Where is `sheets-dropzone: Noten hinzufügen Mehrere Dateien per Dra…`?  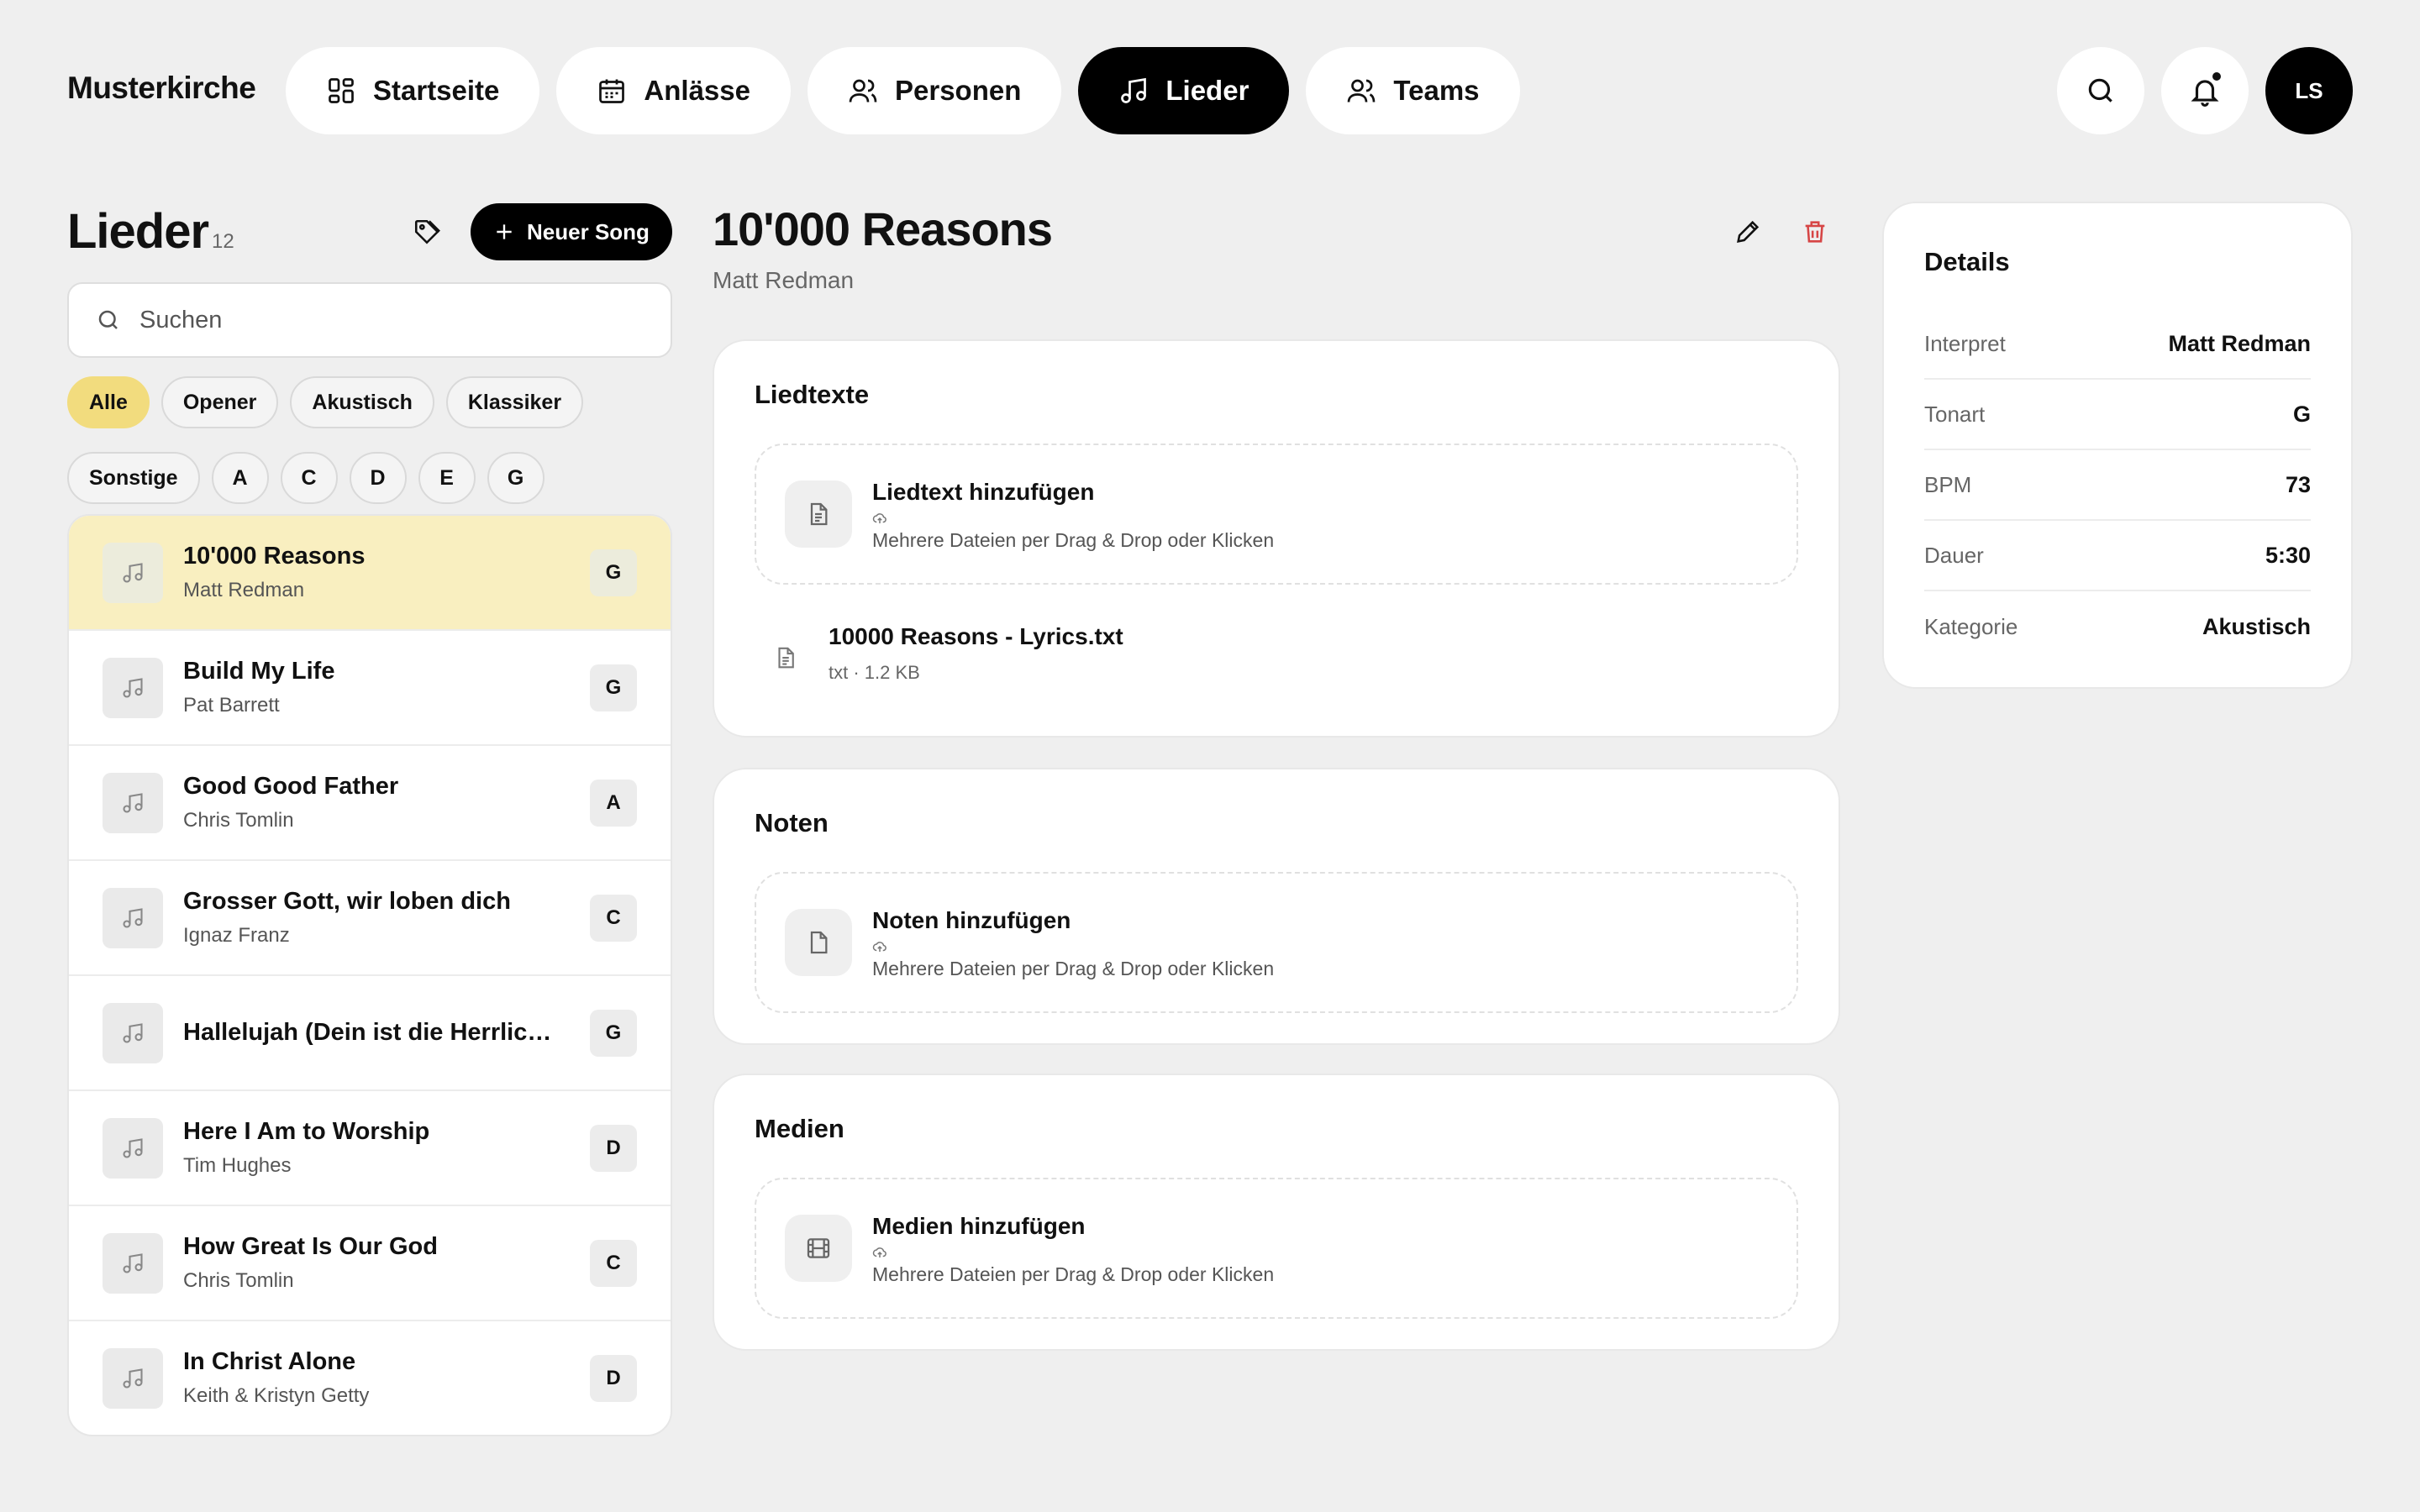
sheets-dropzone: Noten hinzufügen Mehrere Dateien per Dra… is located at coordinates (1276, 942).